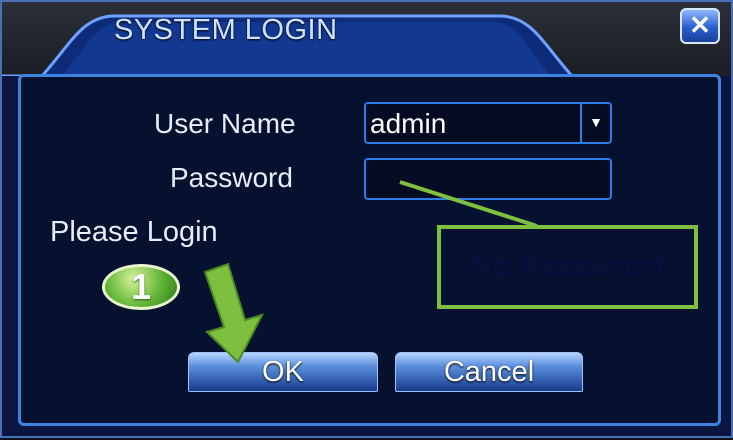 This screenshot has height=440, width=733. What do you see at coordinates (468, 204) in the screenshot?
I see `callout-line` at bounding box center [468, 204].